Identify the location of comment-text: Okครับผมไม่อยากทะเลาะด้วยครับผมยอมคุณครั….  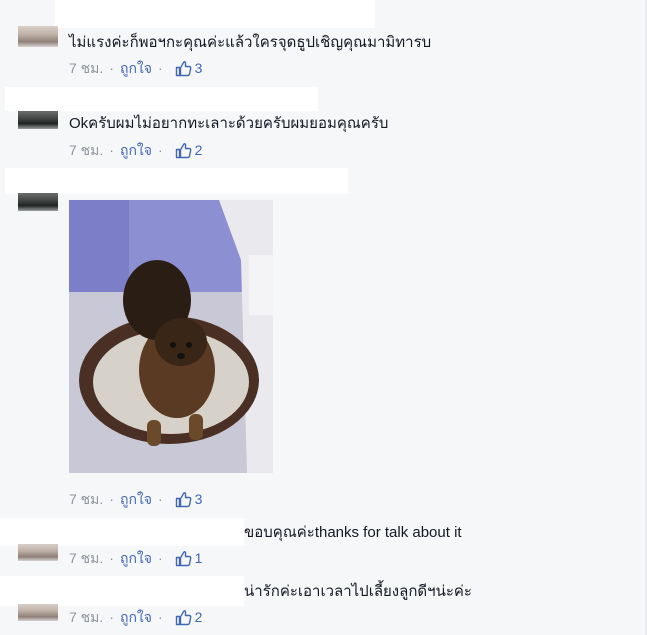
(229, 123).